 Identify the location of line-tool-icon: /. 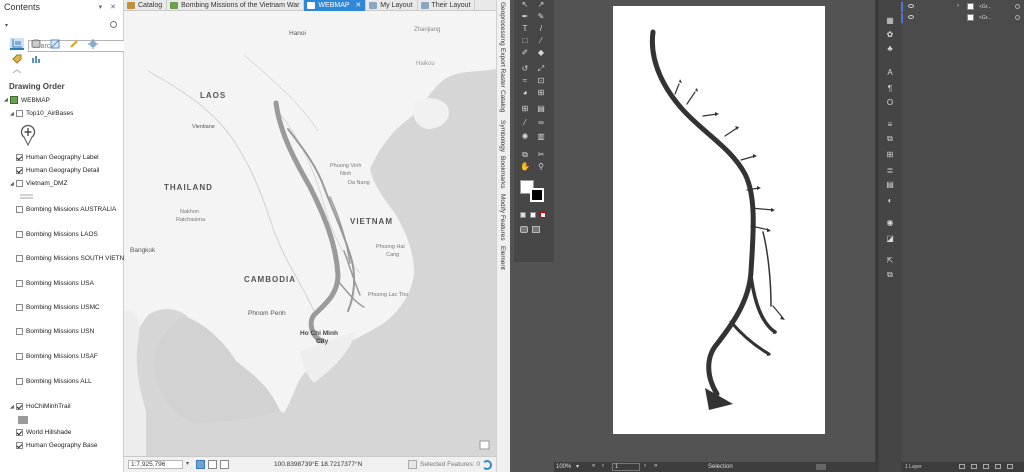
(541, 28).